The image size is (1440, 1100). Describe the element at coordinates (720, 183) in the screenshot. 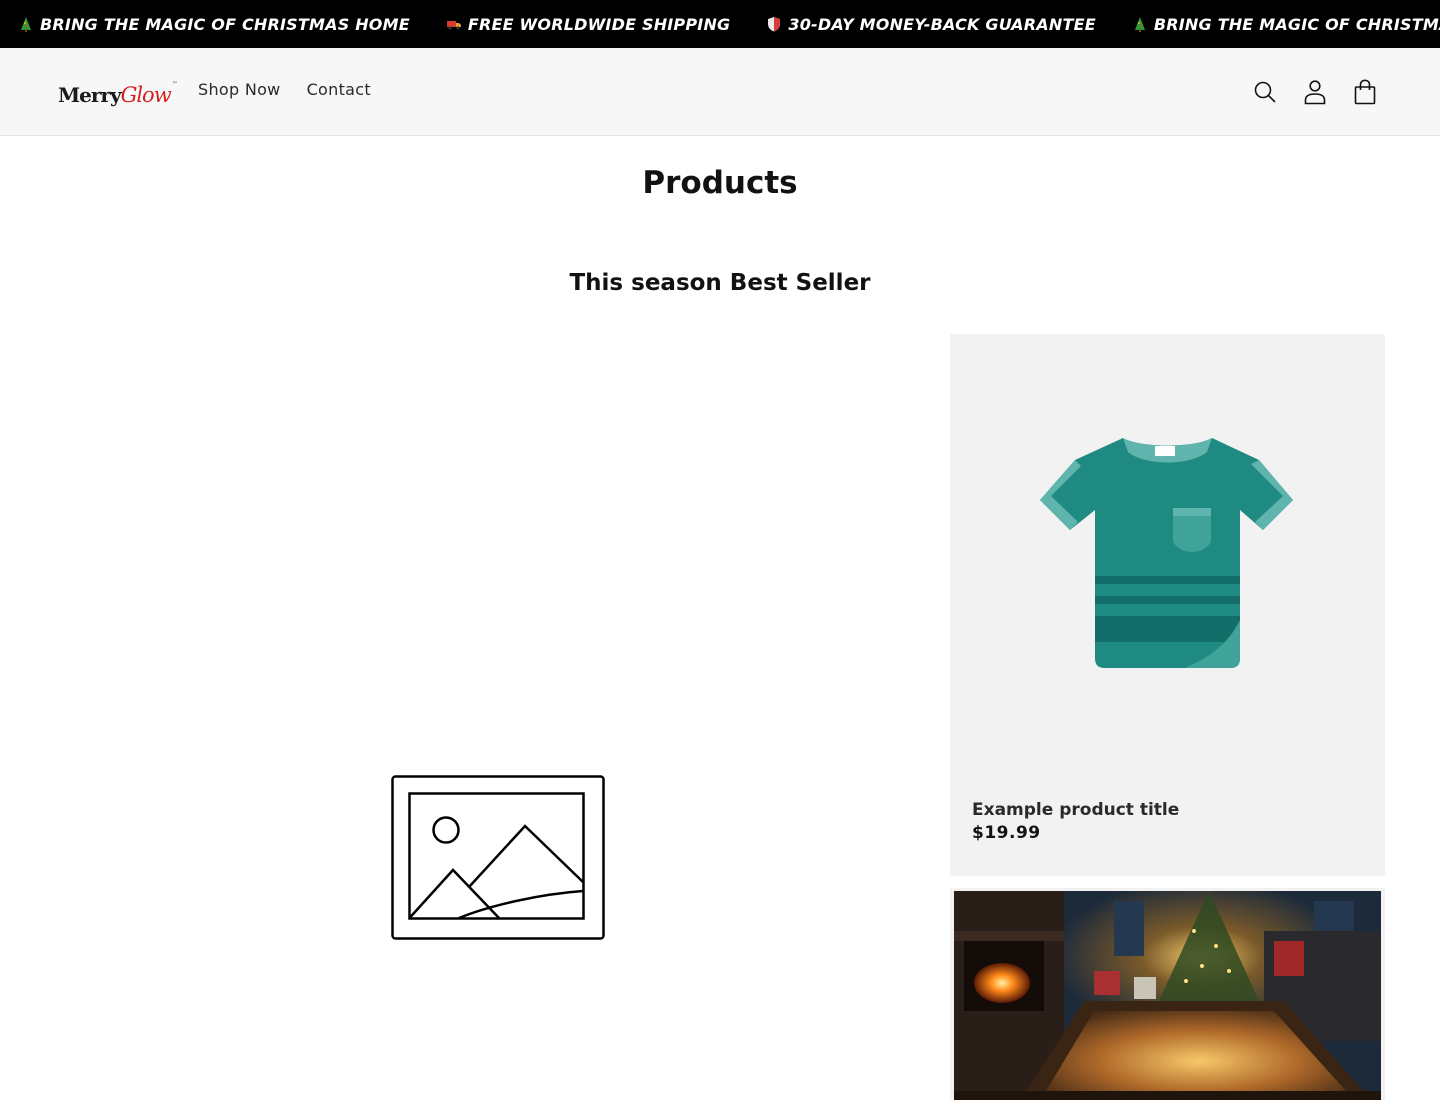

I see `page-title: Products` at that location.